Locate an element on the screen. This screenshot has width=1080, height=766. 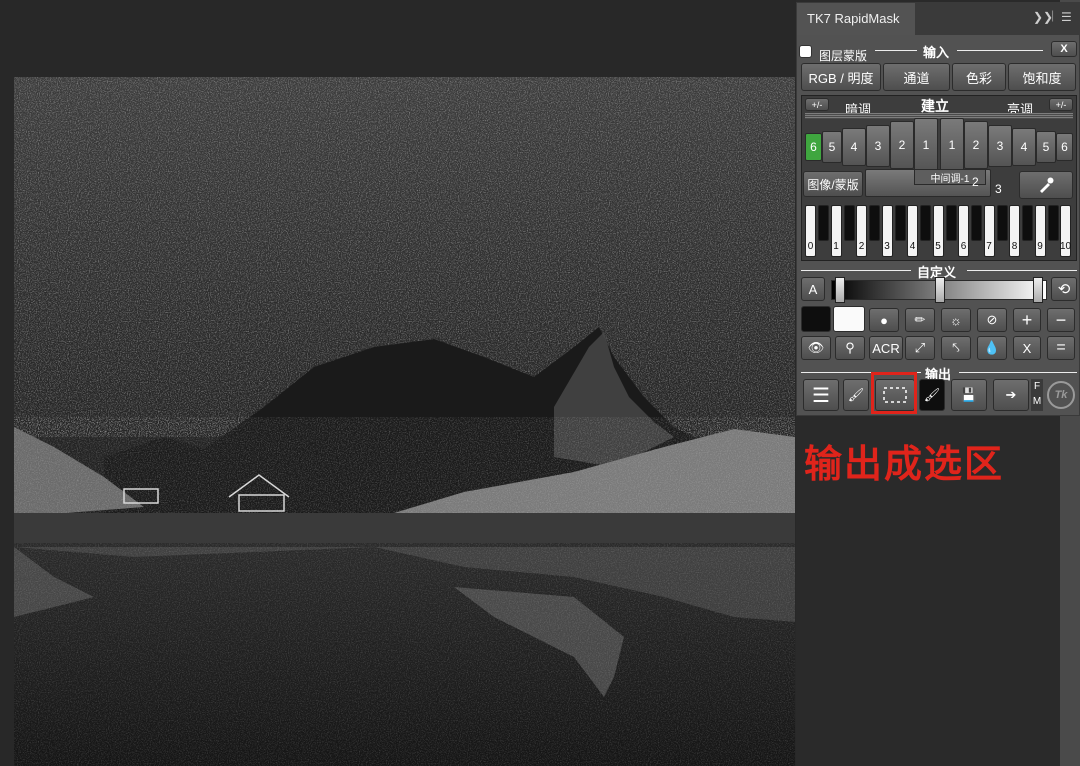
lights-toggle-button: +/- is located at coordinates (1061, 104).